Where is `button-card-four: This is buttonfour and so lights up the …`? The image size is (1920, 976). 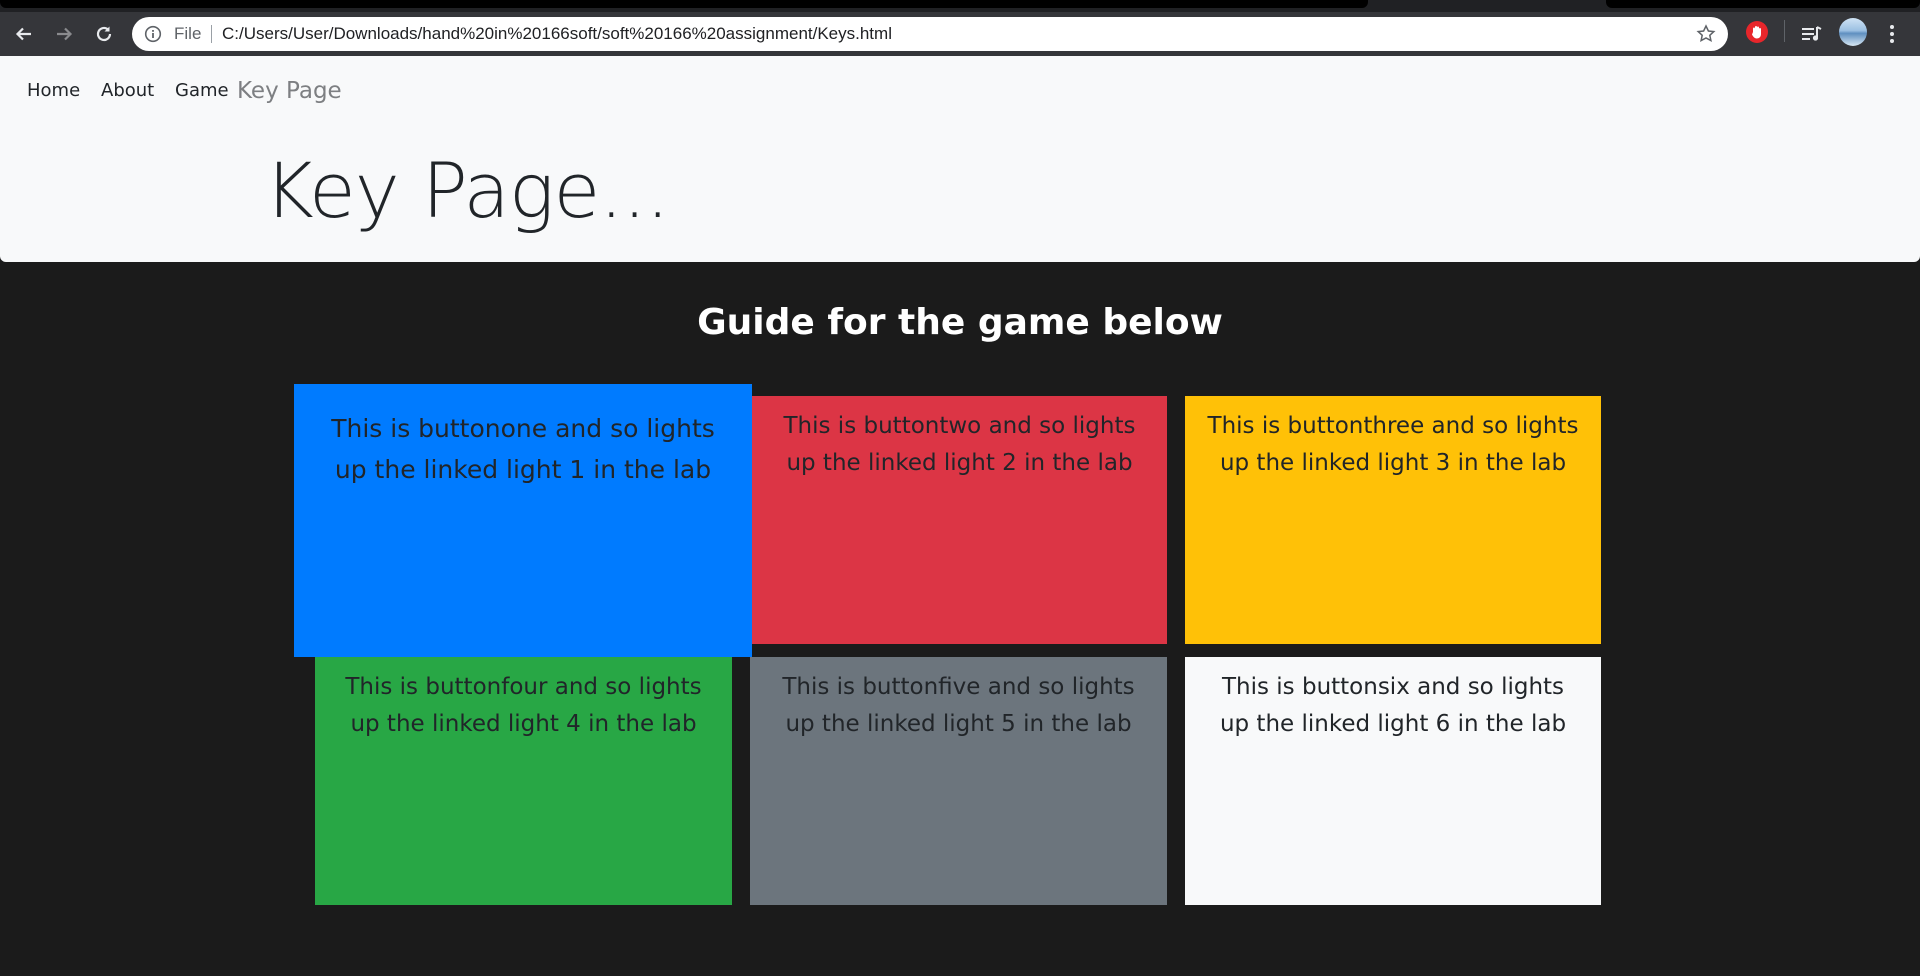
button-card-four: This is buttonfour and so lights up the … is located at coordinates (523, 781).